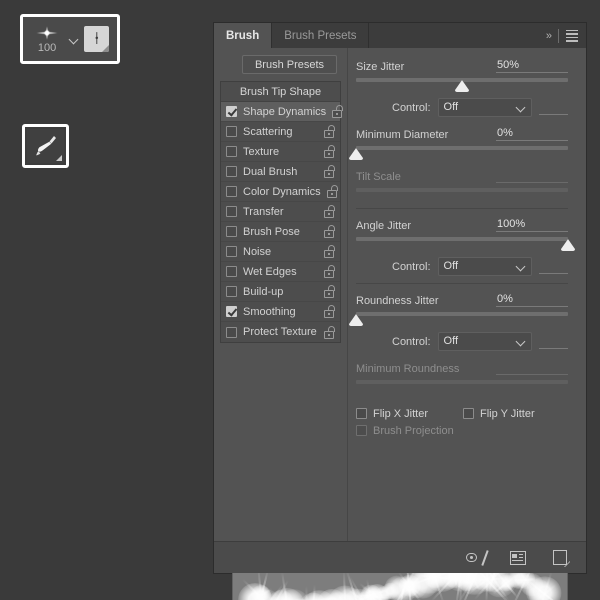 The height and width of the screenshot is (600, 600). I want to click on size-control-select: Off, so click(484, 107).